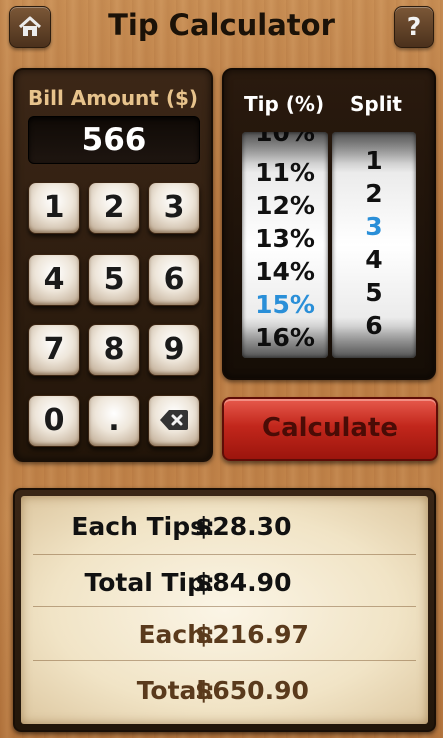  What do you see at coordinates (54, 208) in the screenshot?
I see `key-1: 1` at bounding box center [54, 208].